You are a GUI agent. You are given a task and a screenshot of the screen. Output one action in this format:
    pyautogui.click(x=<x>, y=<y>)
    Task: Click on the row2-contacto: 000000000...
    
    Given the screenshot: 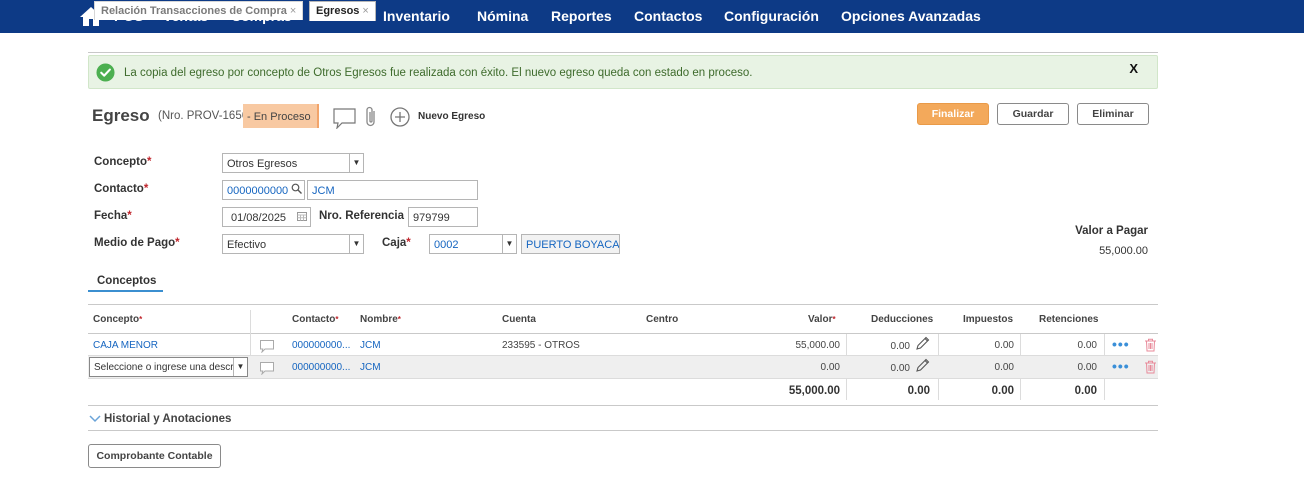 What is the action you would take?
    pyautogui.click(x=321, y=367)
    